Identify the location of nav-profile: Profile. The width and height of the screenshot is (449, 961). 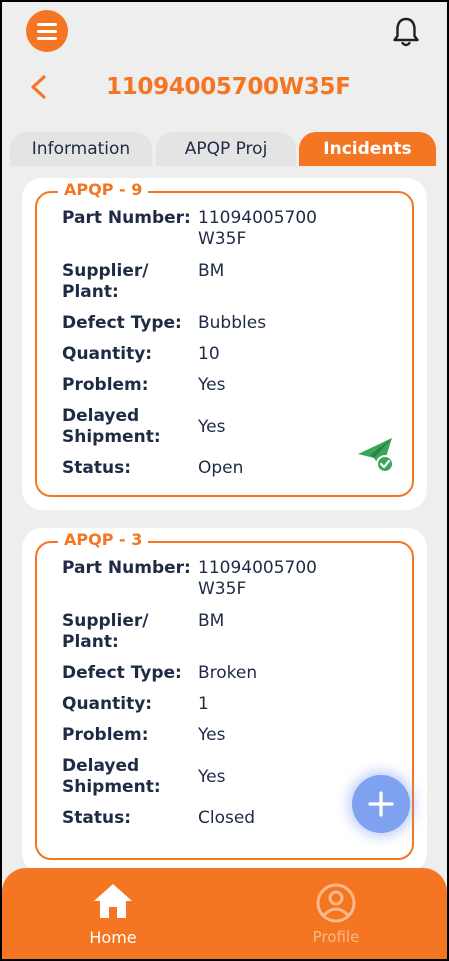
(336, 914).